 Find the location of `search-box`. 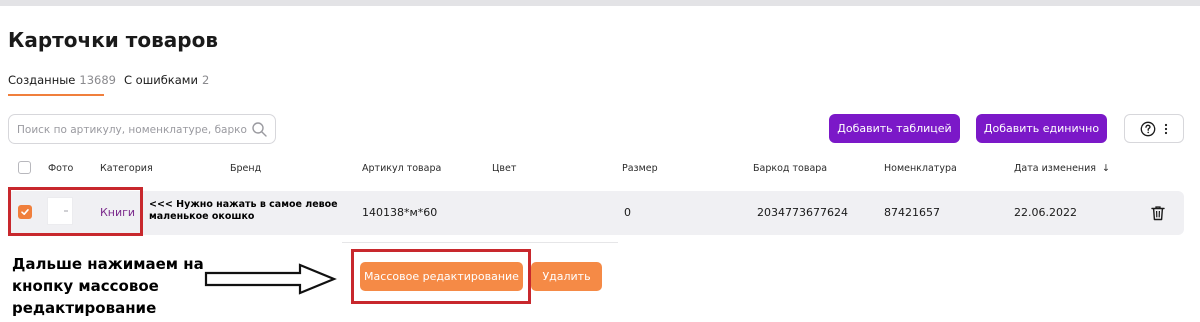

search-box is located at coordinates (142, 129).